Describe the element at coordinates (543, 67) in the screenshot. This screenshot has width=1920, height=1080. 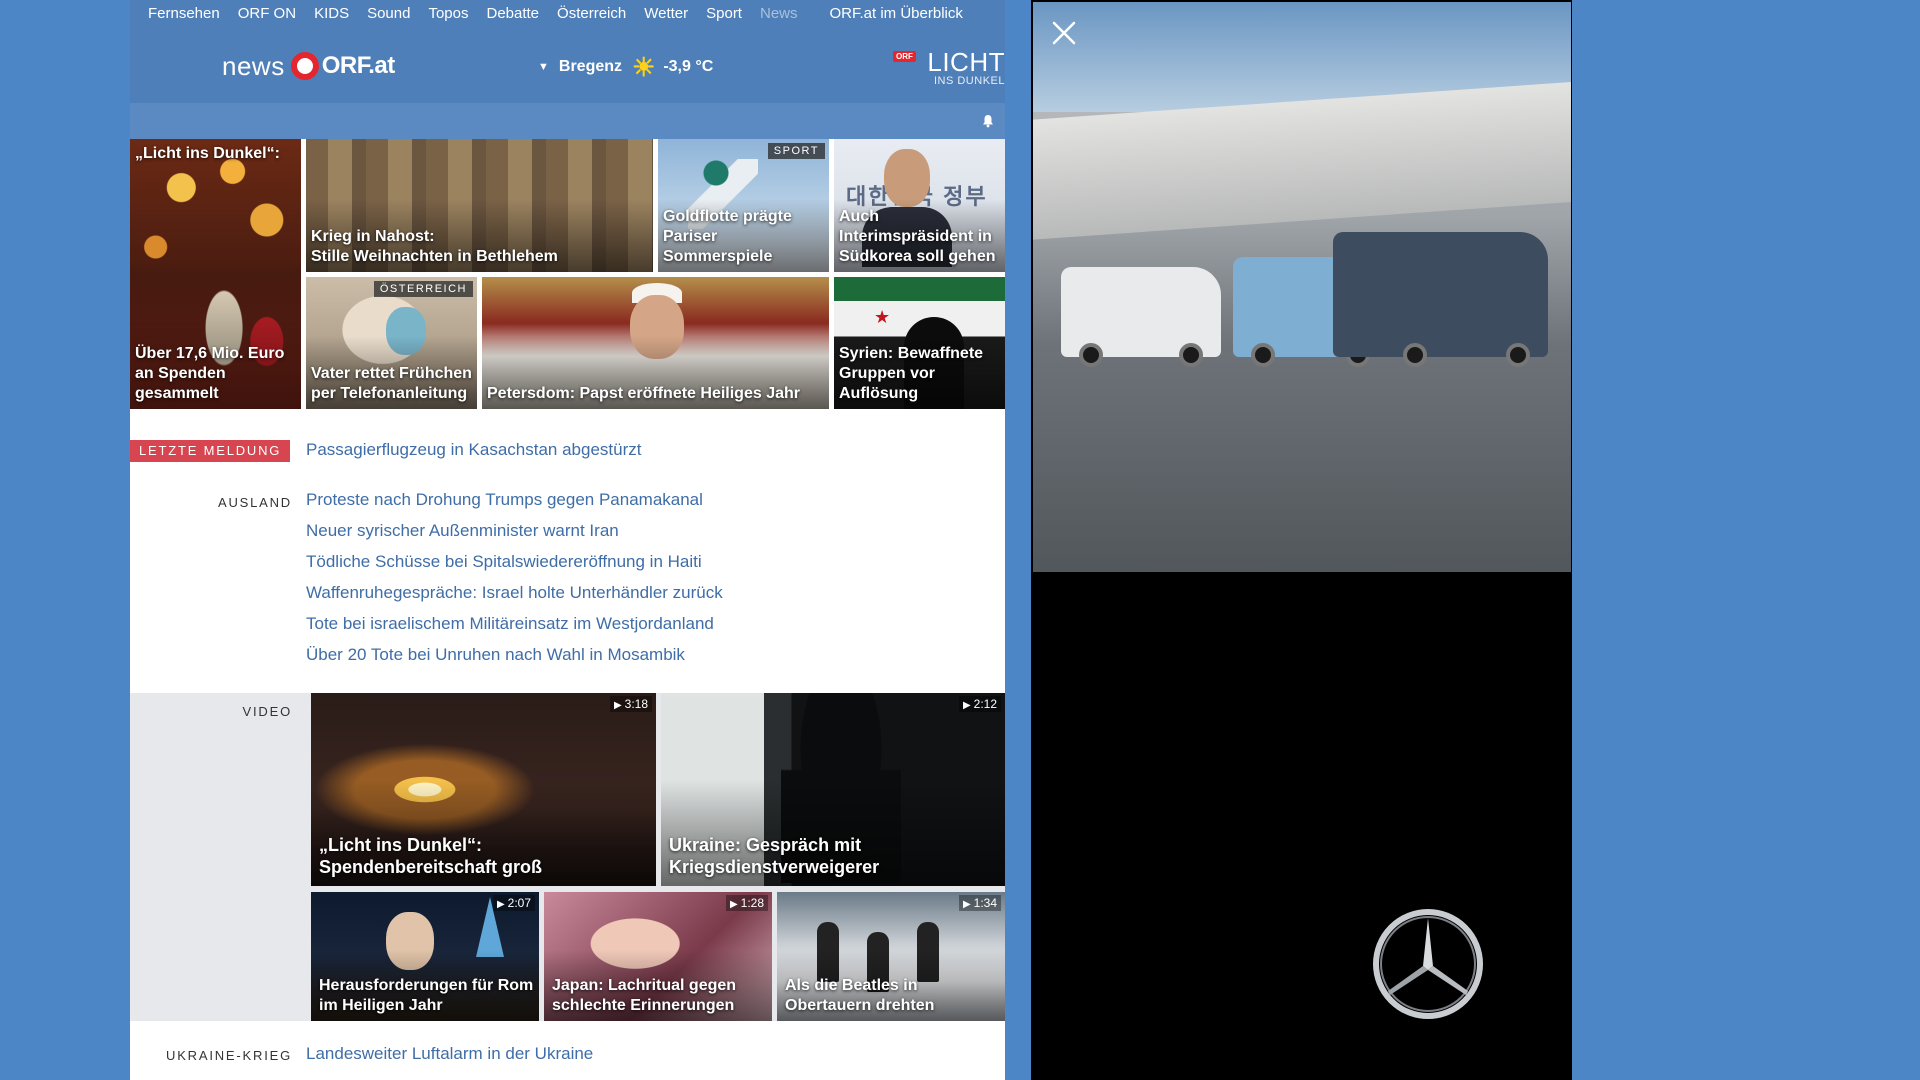
I see `chevron-down-icon: ▼` at that location.